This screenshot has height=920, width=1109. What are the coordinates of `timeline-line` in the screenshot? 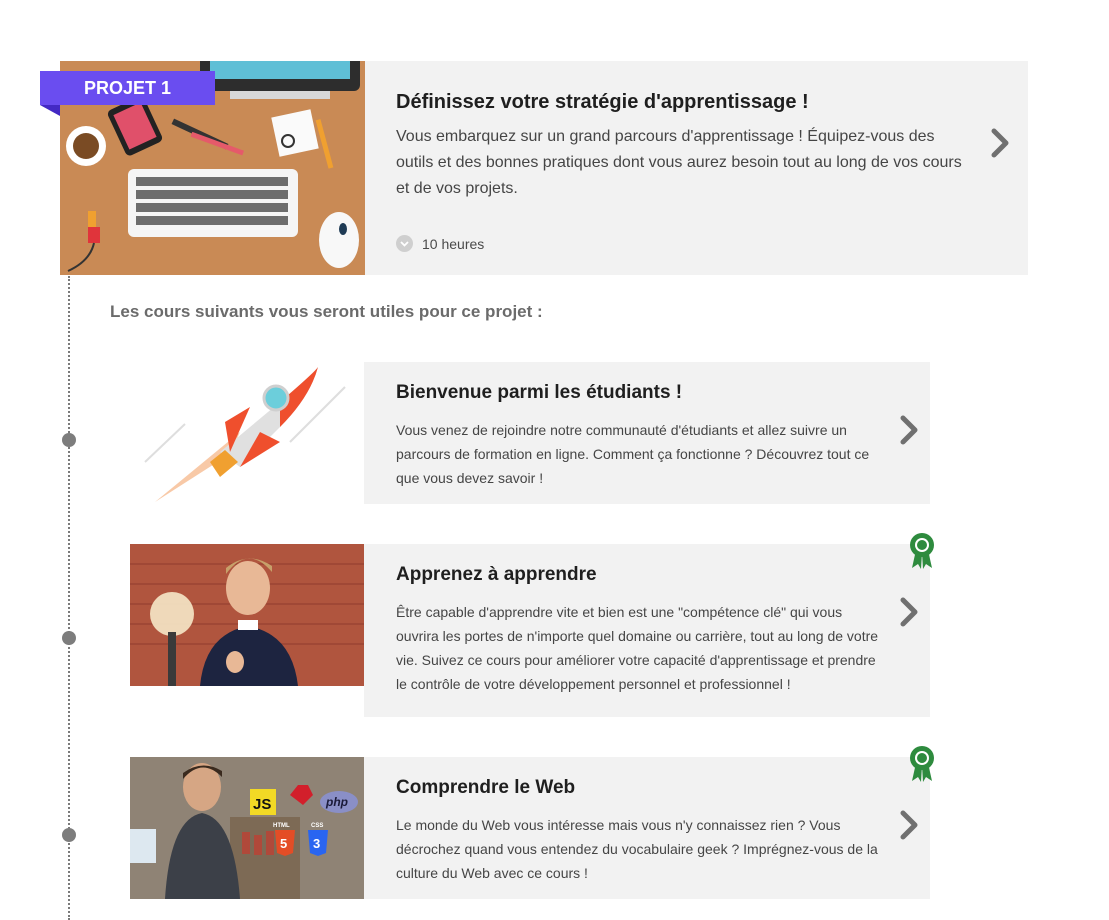 It's located at (69, 598).